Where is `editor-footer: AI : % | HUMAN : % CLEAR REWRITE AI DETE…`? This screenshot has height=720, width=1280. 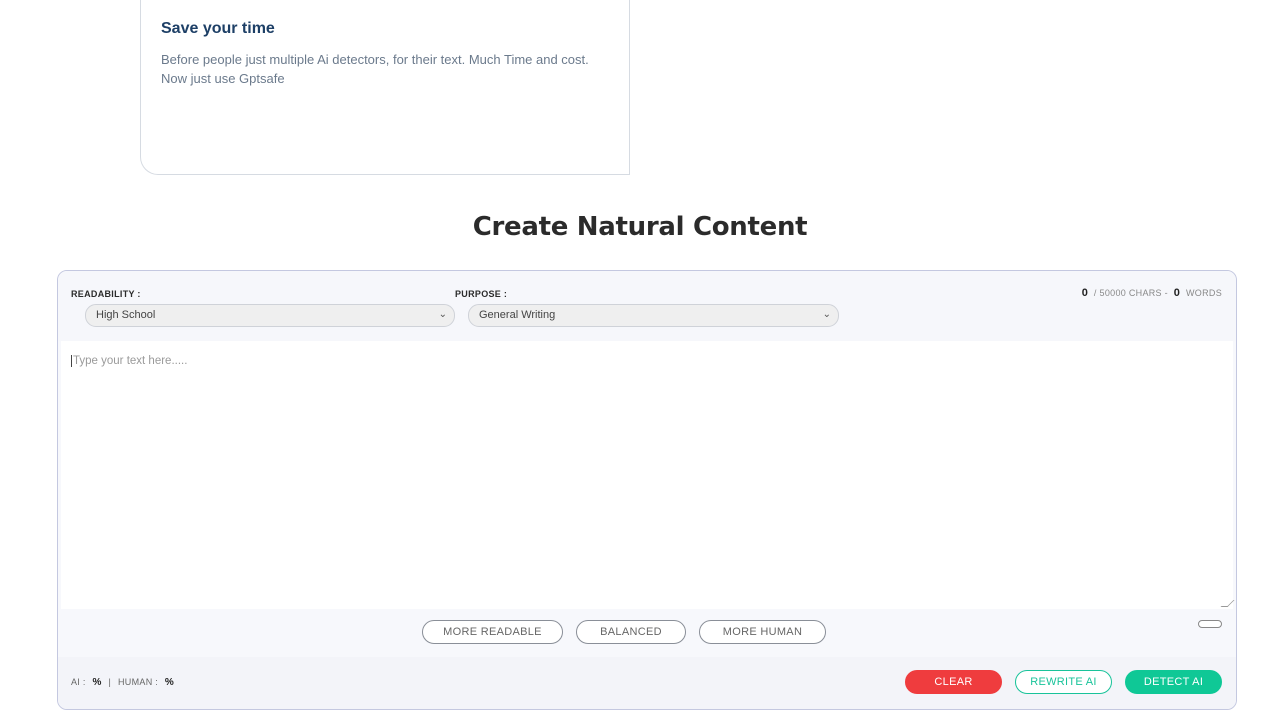
editor-footer: AI : % | HUMAN : % CLEAR REWRITE AI DETE… is located at coordinates (647, 683).